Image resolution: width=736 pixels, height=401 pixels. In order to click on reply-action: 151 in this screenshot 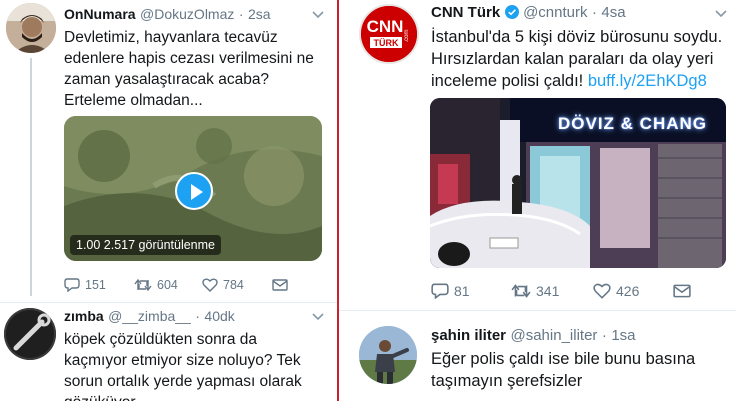, I will do `click(99, 284)`.